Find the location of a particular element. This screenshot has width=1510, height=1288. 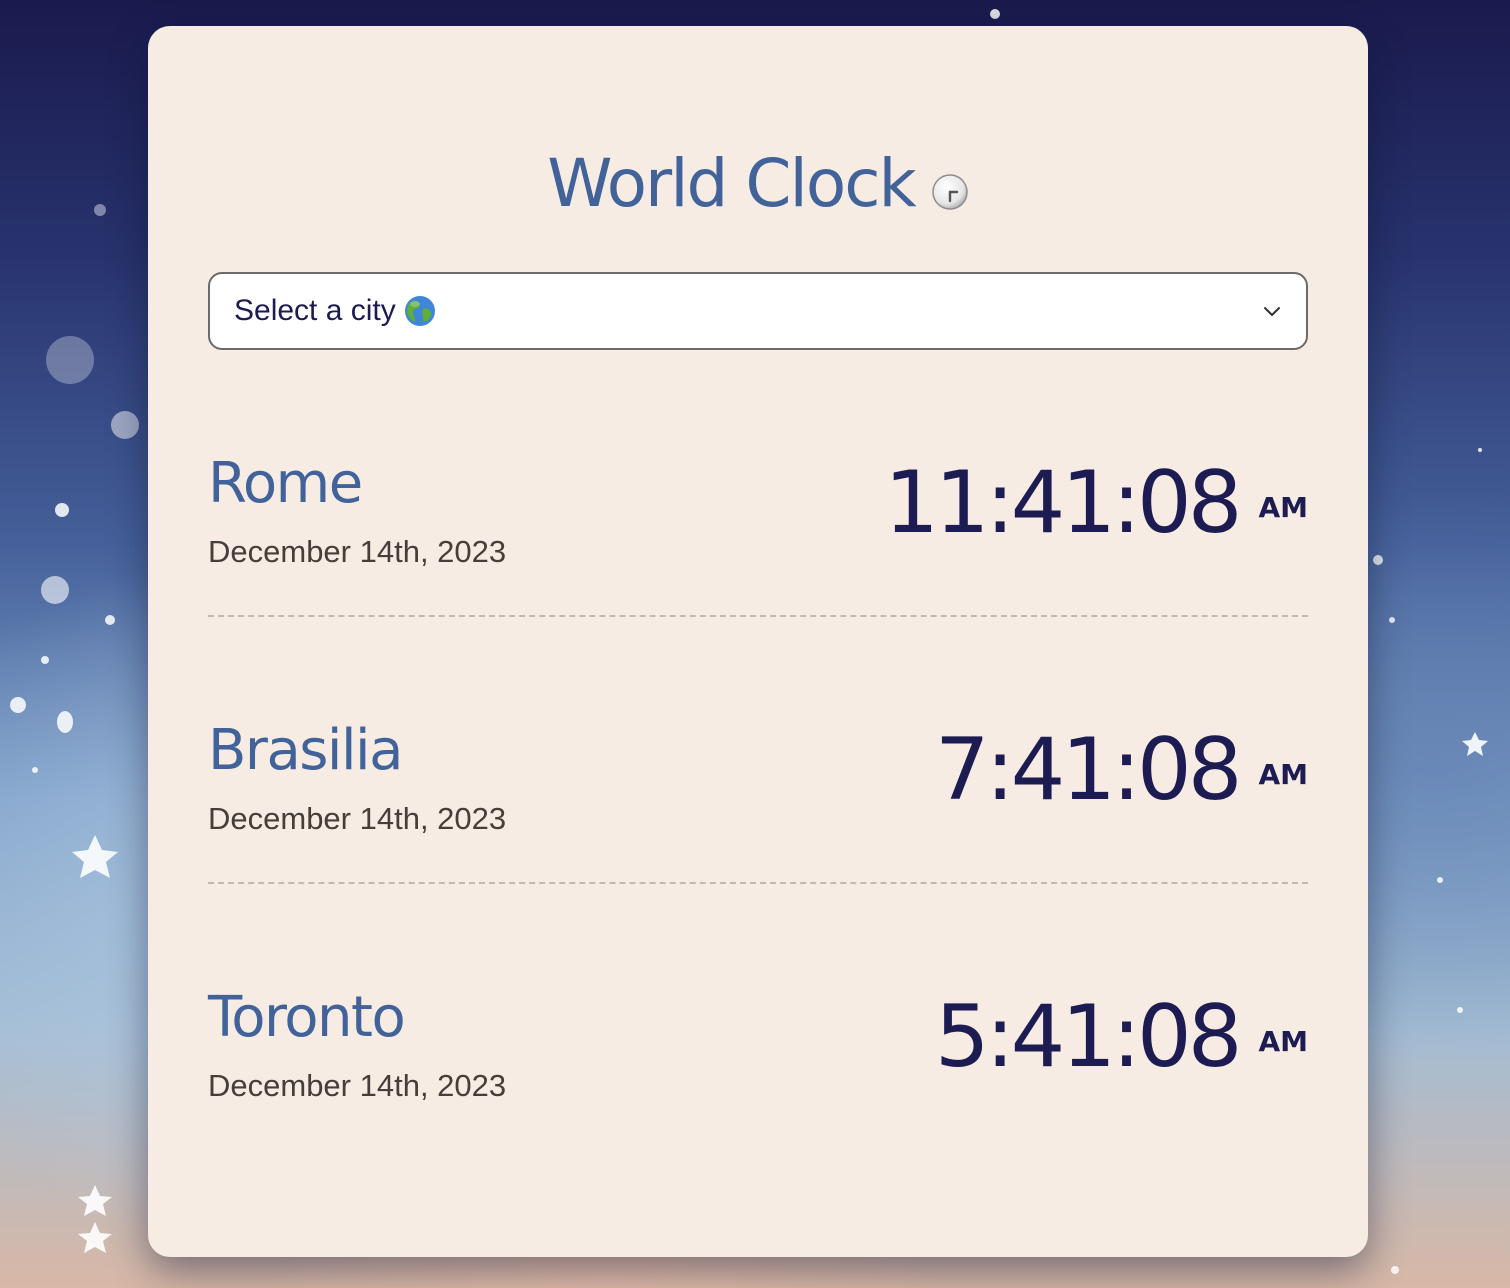

time-value: 7:41:08 is located at coordinates (1088, 770).